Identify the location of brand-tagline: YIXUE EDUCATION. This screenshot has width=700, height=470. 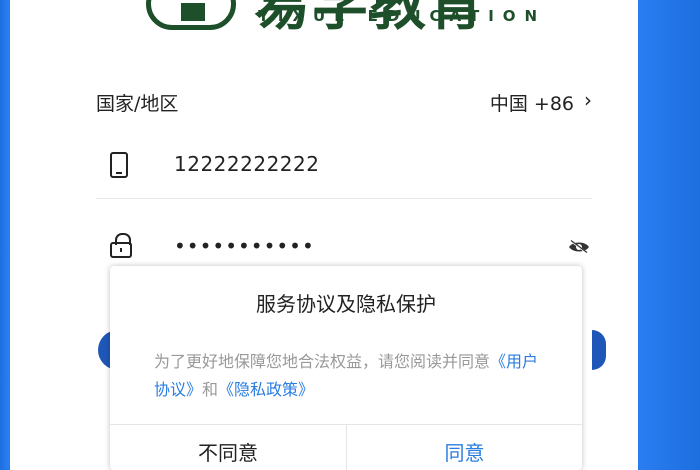
(402, 16).